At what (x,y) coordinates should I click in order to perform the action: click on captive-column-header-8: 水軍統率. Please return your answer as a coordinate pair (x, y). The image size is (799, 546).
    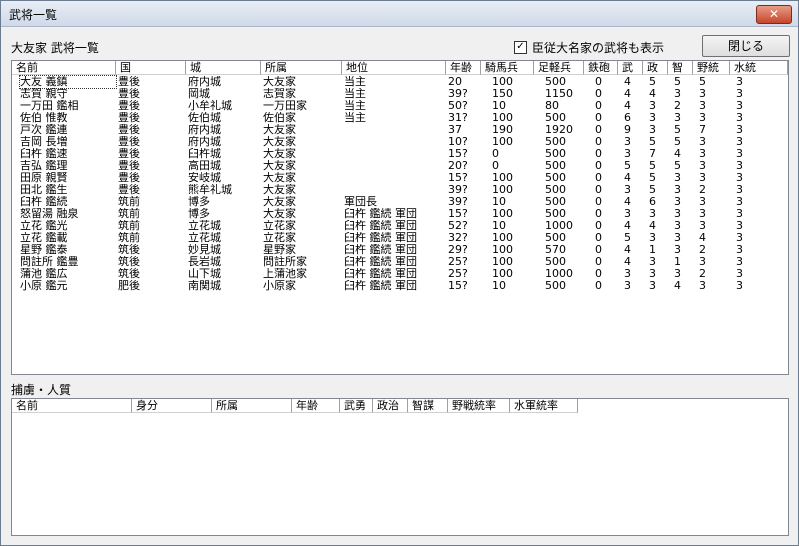
    Looking at the image, I should click on (544, 406).